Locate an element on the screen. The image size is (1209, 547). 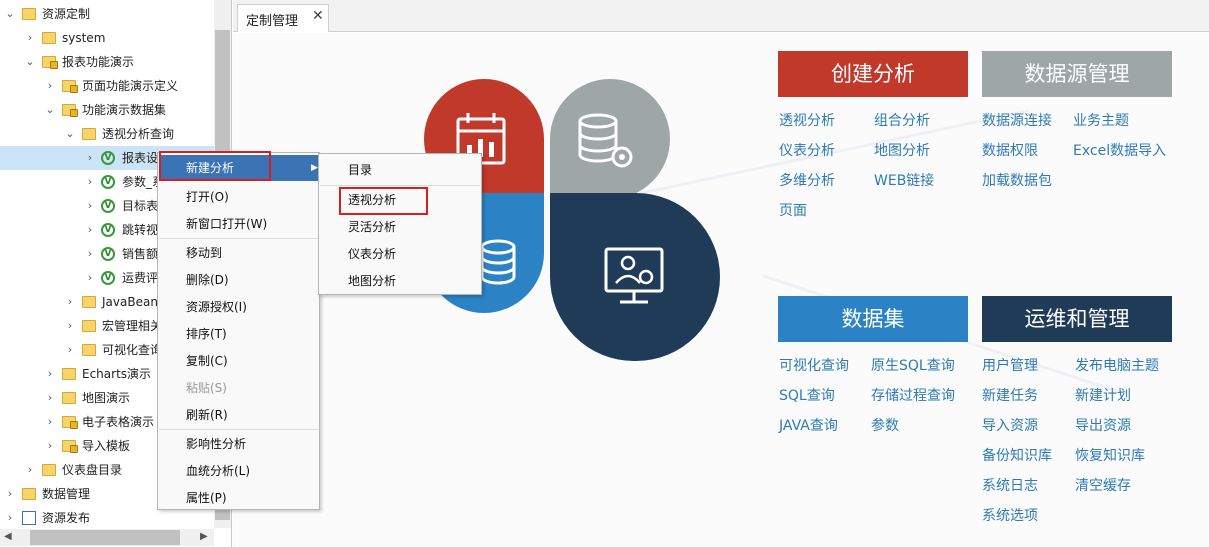
menu-item-sort: 排序(T) is located at coordinates (238, 334).